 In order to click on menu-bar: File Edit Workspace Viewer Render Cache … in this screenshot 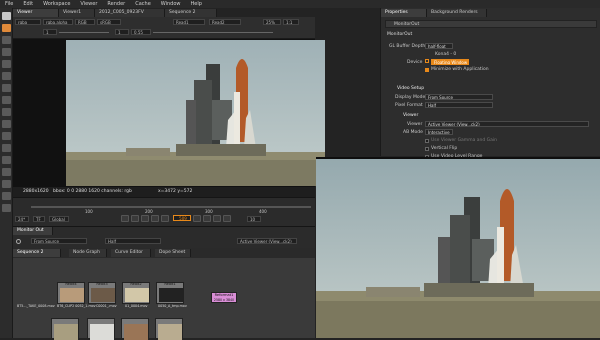, I will do `click(300, 4)`.